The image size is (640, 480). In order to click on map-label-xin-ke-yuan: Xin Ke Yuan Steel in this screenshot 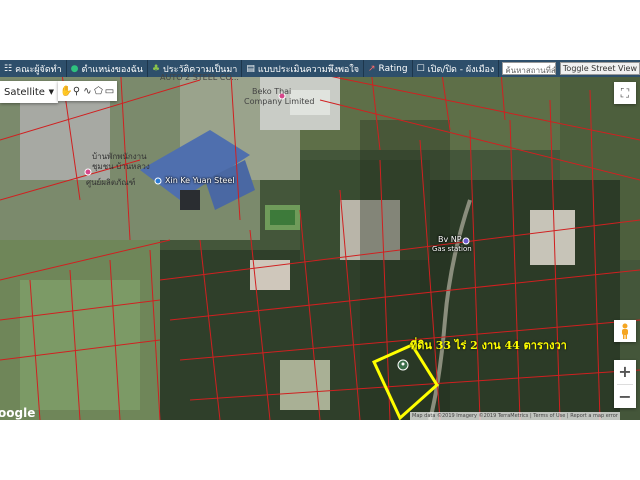, I will do `click(200, 180)`.